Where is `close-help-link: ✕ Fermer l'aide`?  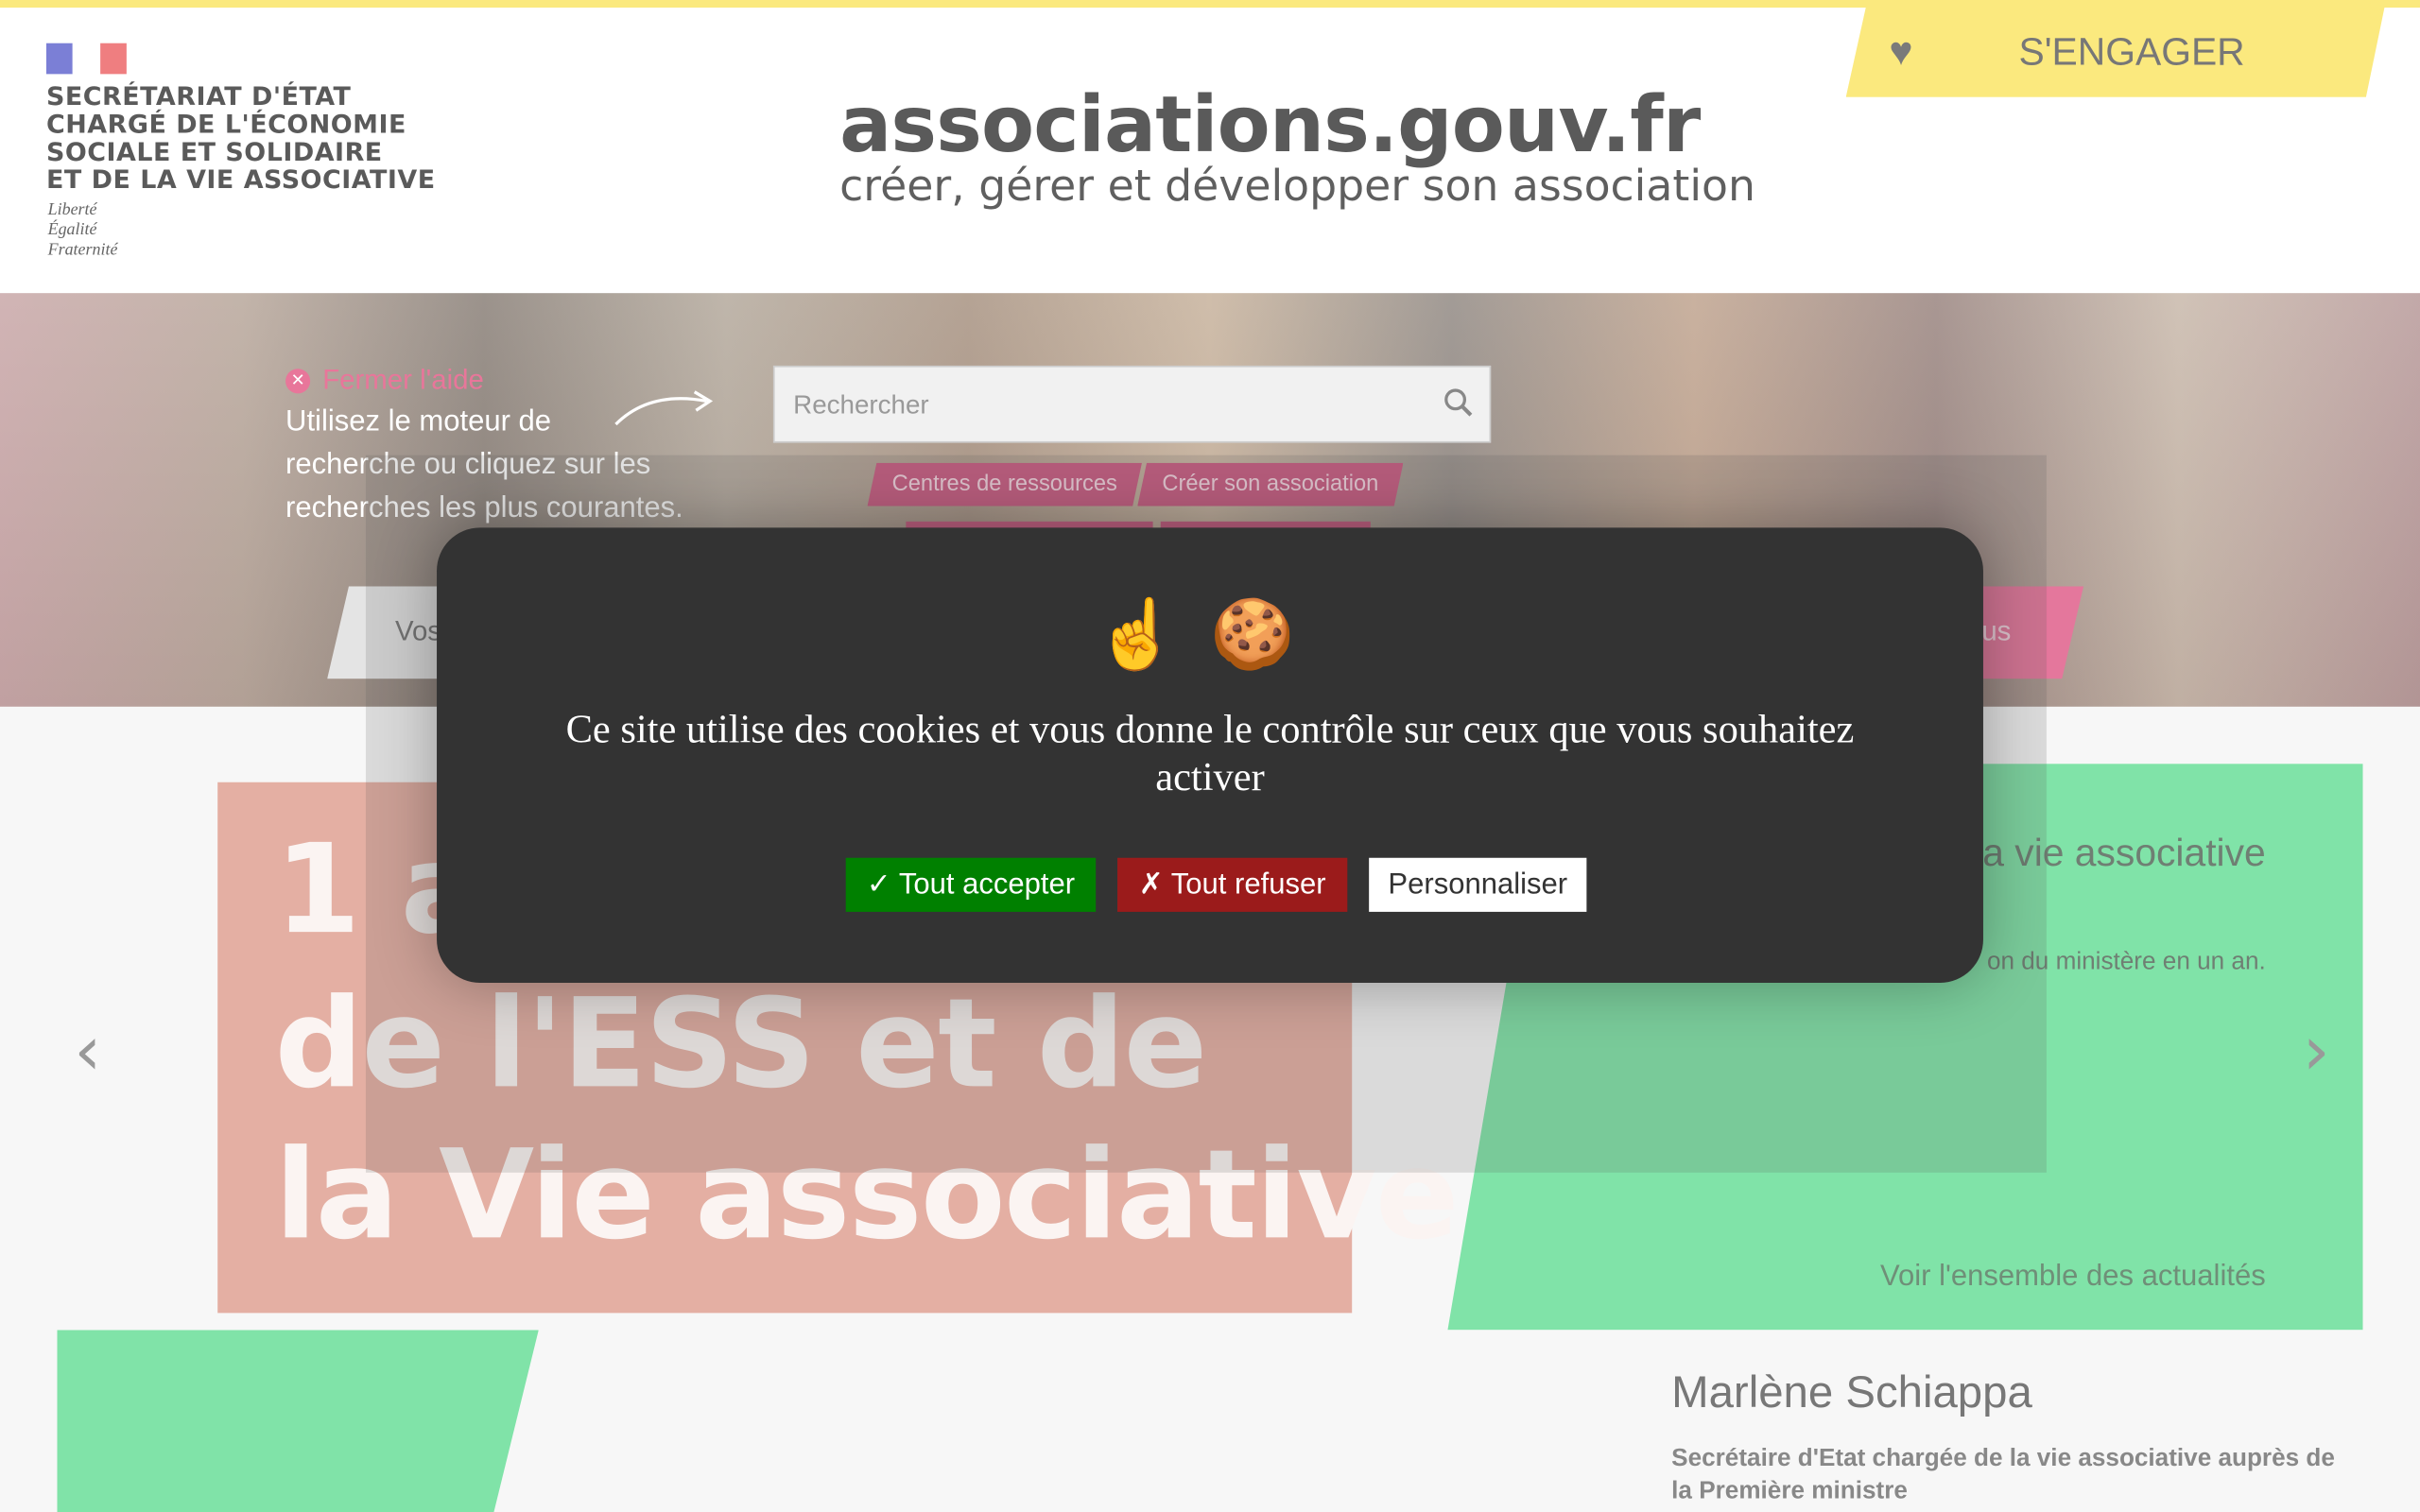 close-help-link: ✕ Fermer l'aide is located at coordinates (384, 380).